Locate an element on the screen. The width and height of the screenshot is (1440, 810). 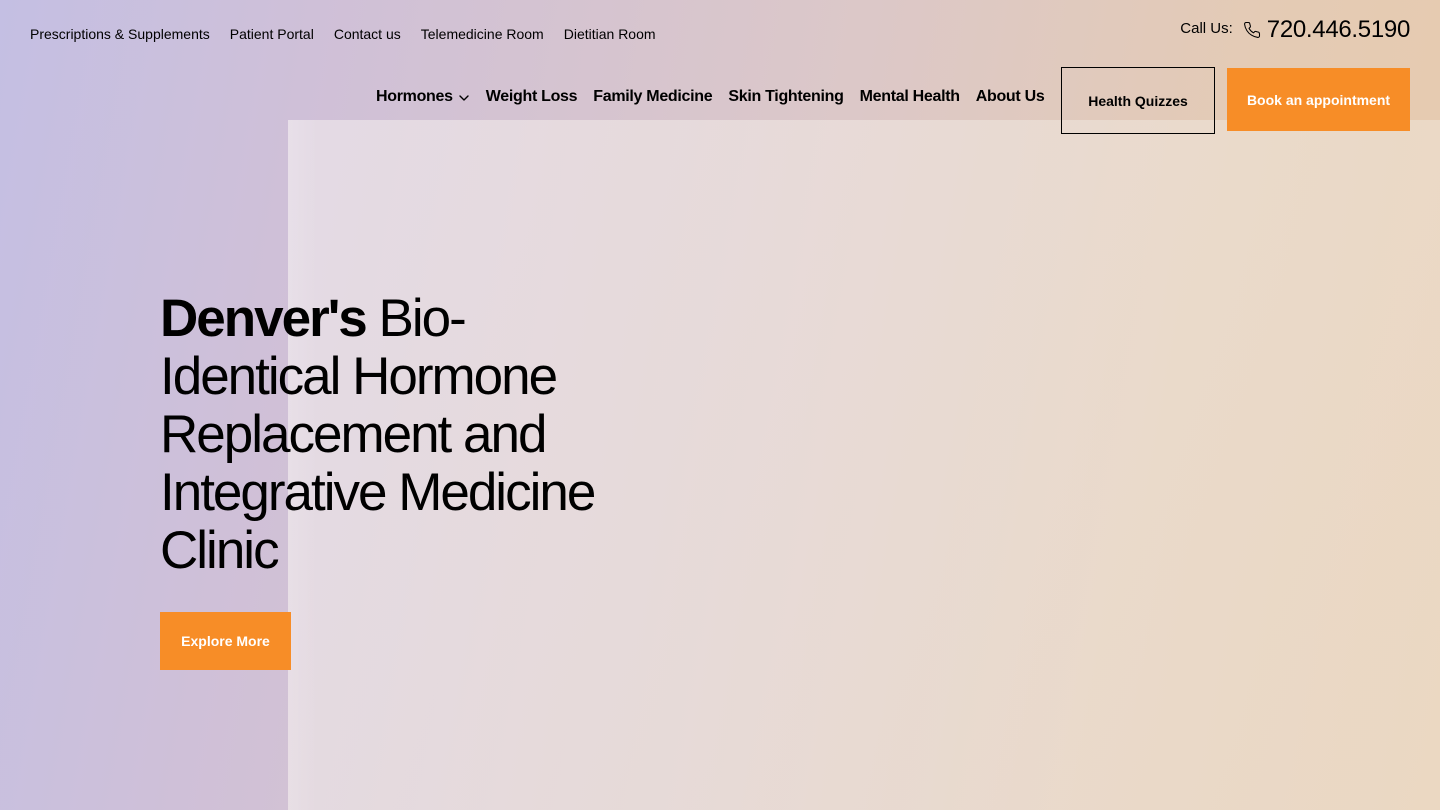
utility-link-prescriptions: Prescriptions & Supplements is located at coordinates (120, 34).